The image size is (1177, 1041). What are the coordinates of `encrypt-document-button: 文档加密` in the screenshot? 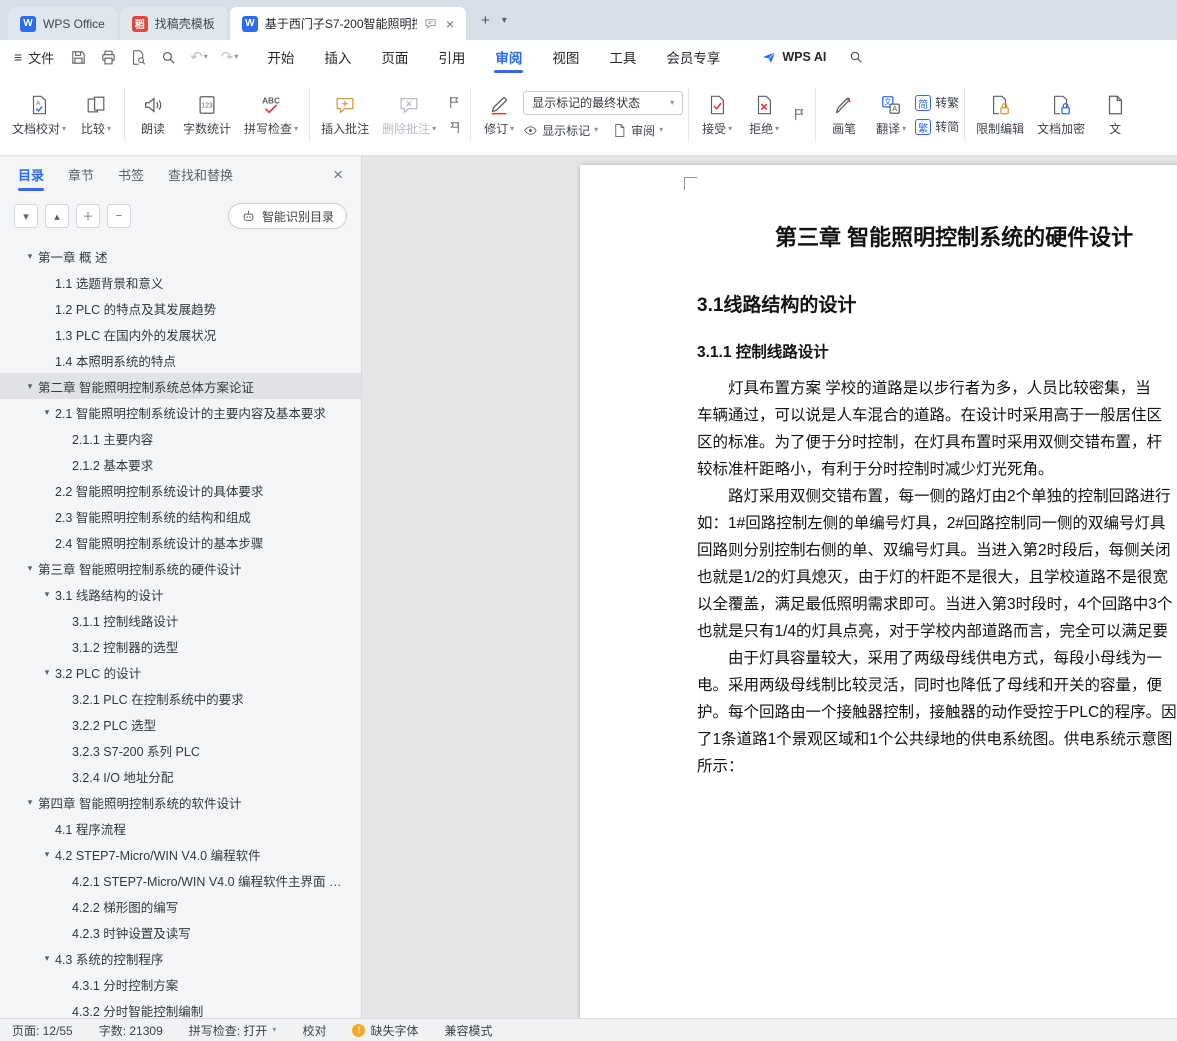 It's located at (1061, 114).